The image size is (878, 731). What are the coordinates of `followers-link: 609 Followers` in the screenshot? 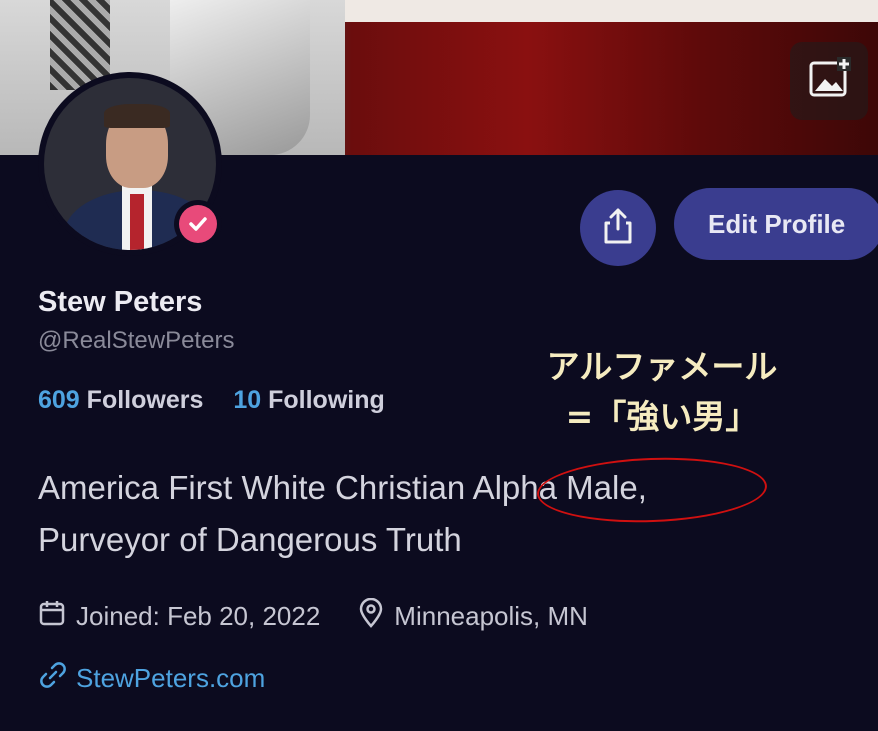 It's located at (120, 400).